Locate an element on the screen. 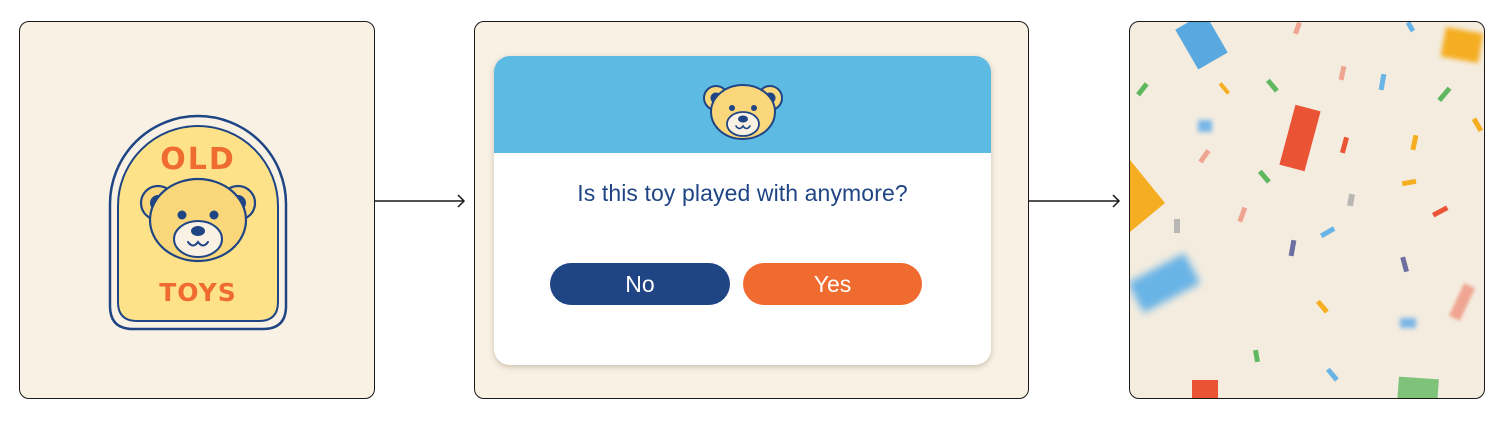  no-button: No is located at coordinates (640, 284).